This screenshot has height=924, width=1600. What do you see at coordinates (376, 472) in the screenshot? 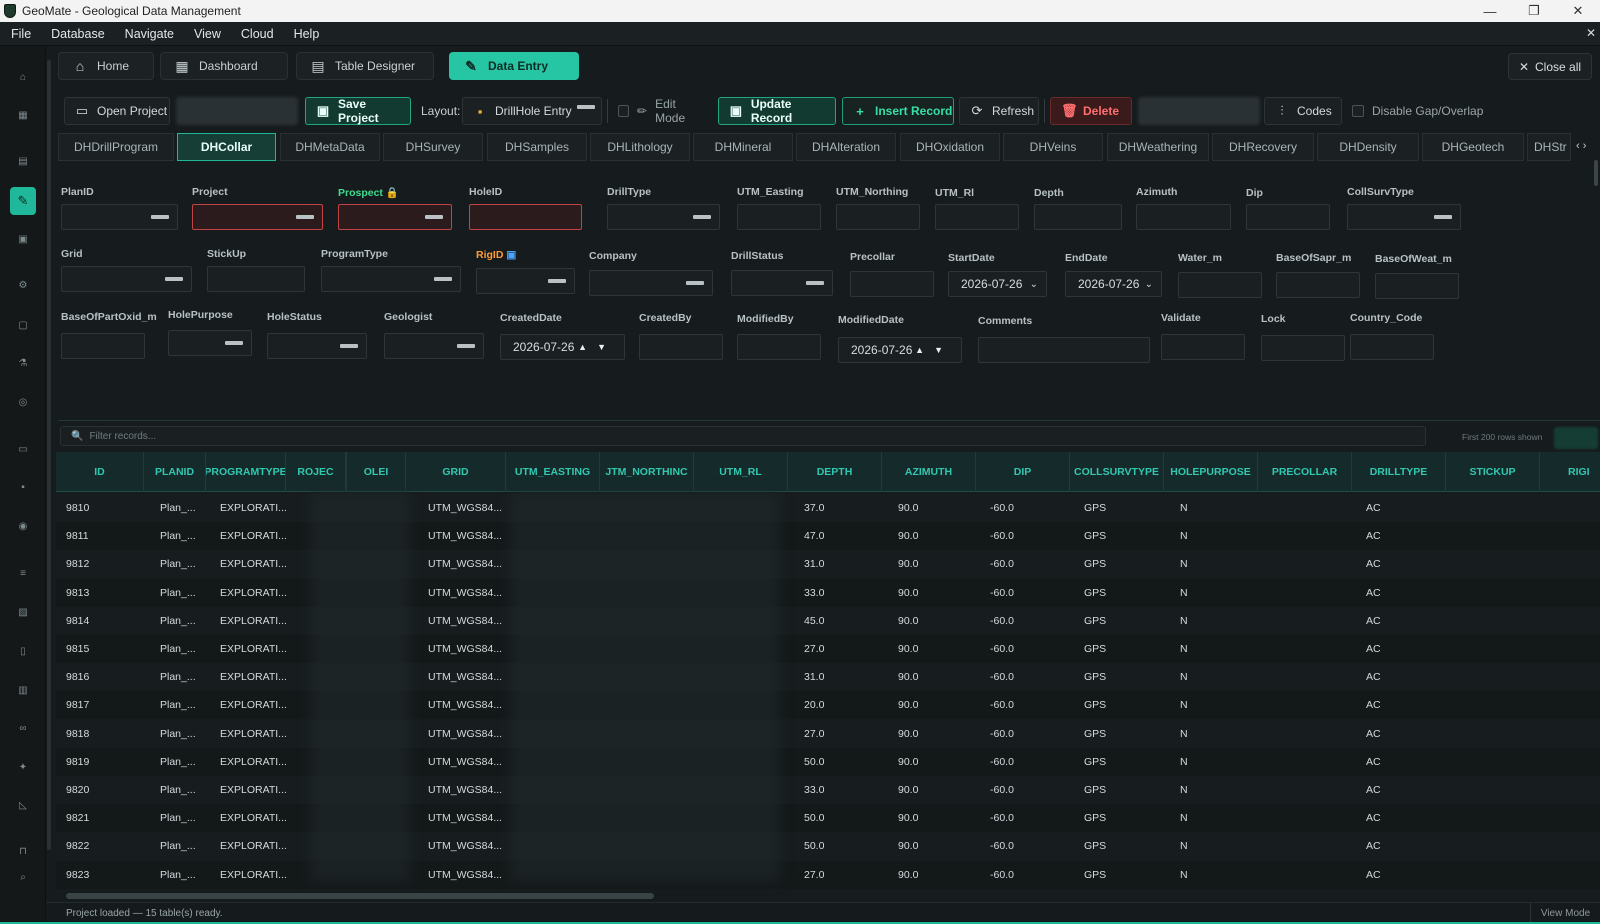
I see `column-header-holeid: OLEI` at bounding box center [376, 472].